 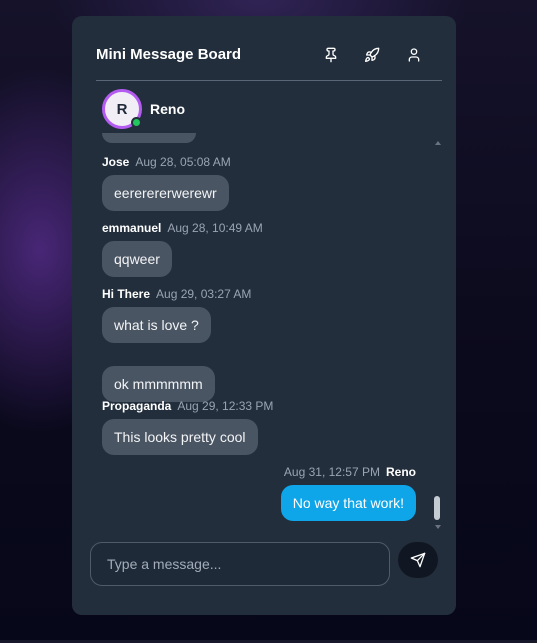 I want to click on online-status-dot, so click(x=136, y=122).